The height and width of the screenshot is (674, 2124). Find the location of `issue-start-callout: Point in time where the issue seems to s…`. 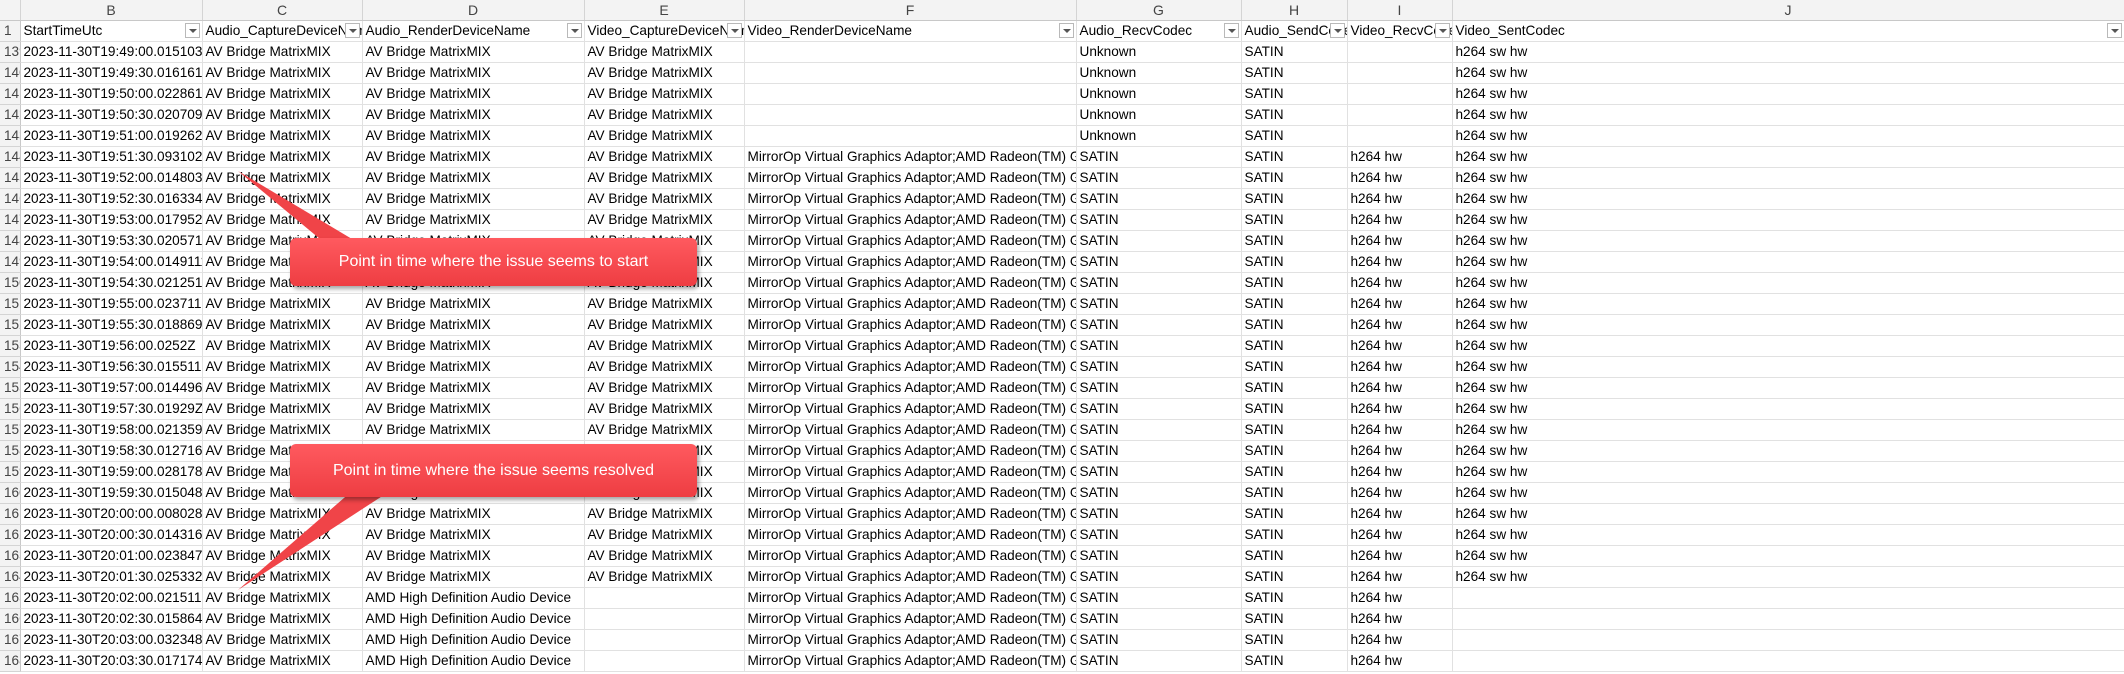

issue-start-callout: Point in time where the issue seems to s… is located at coordinates (493, 262).